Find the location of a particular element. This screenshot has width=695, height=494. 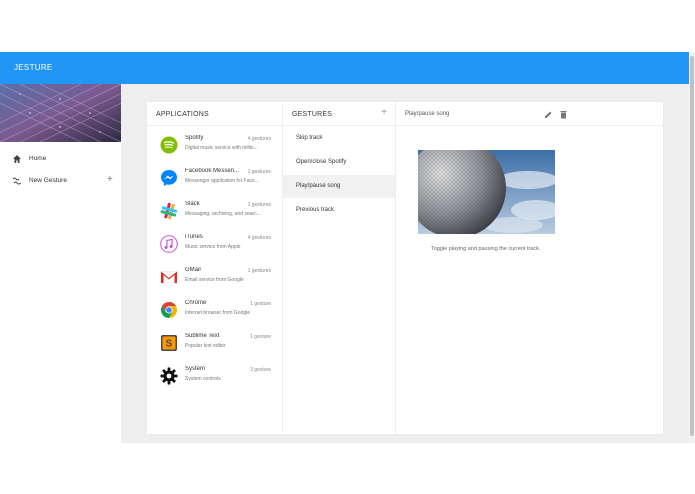

scrollbar-thumb is located at coordinates (692, 246).